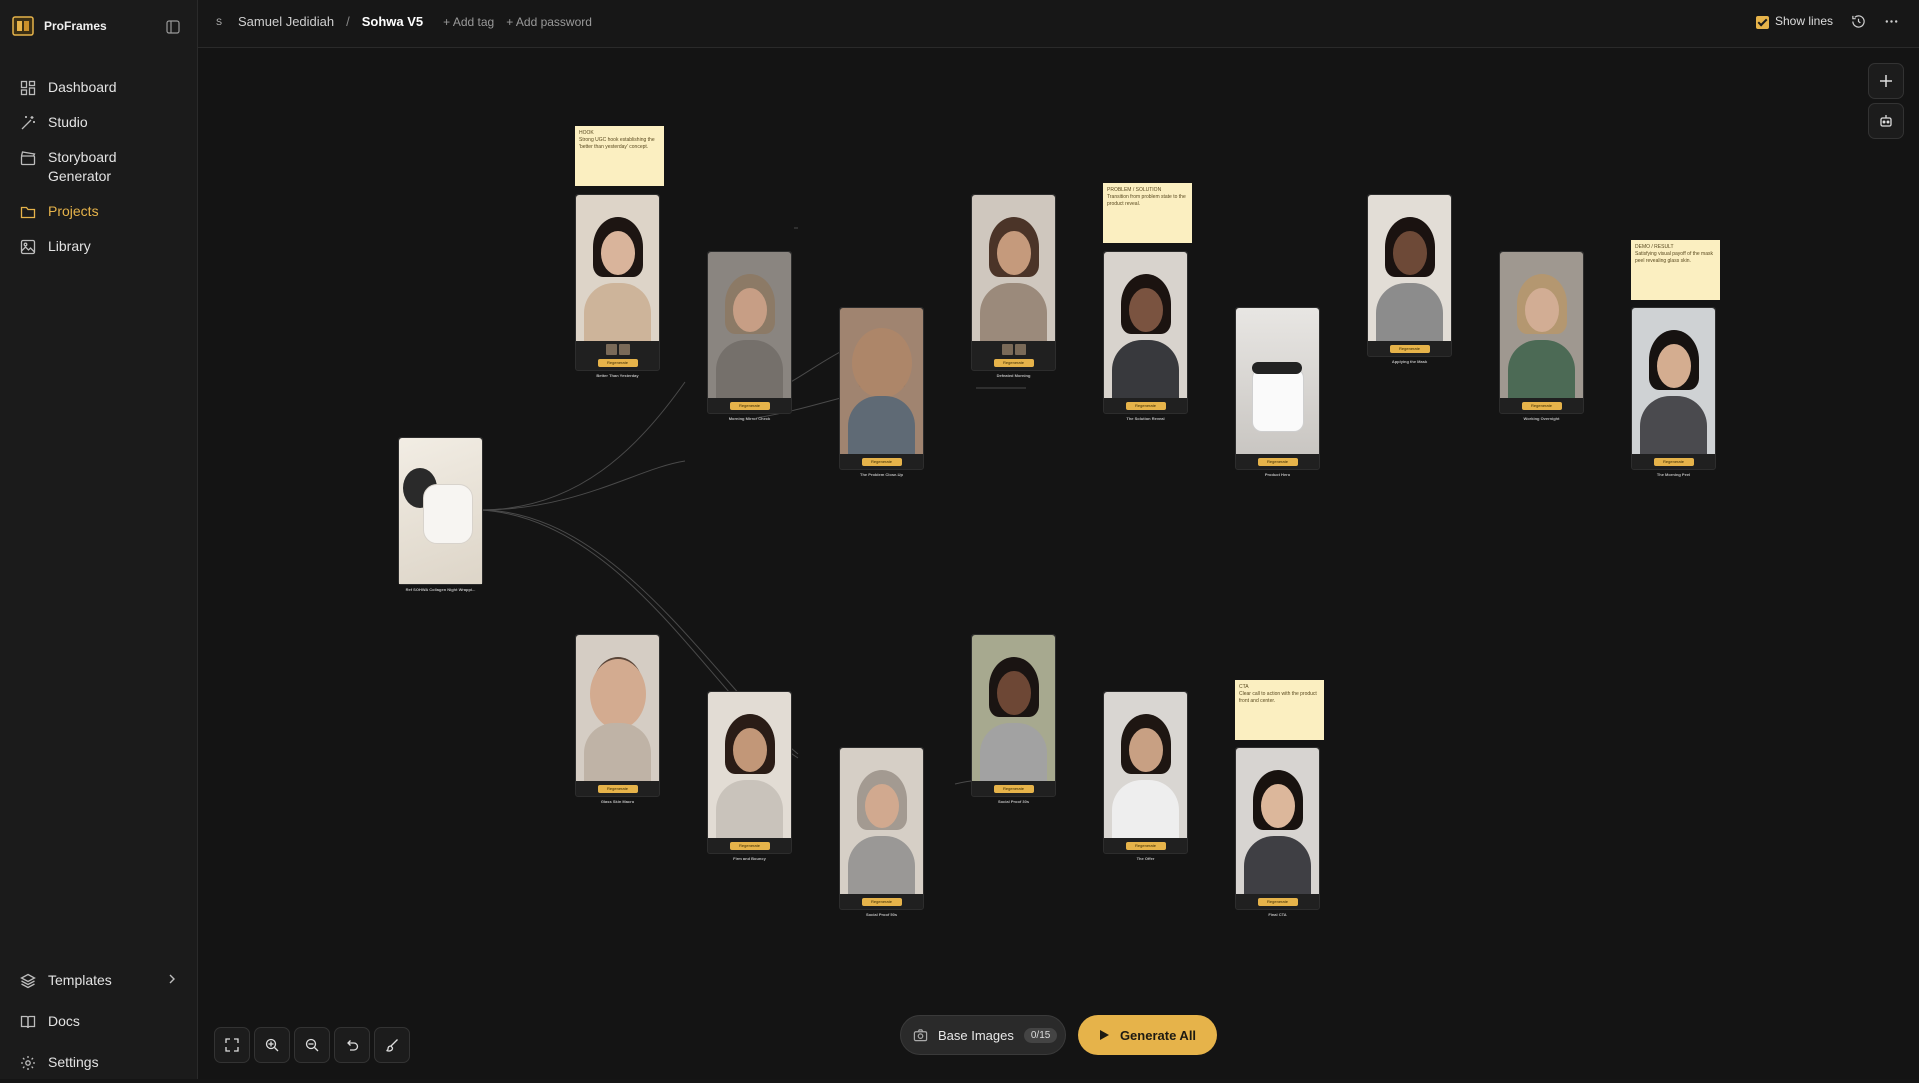 This screenshot has width=1919, height=1083. What do you see at coordinates (1277, 914) in the screenshot?
I see `card-caption: Final CTA` at bounding box center [1277, 914].